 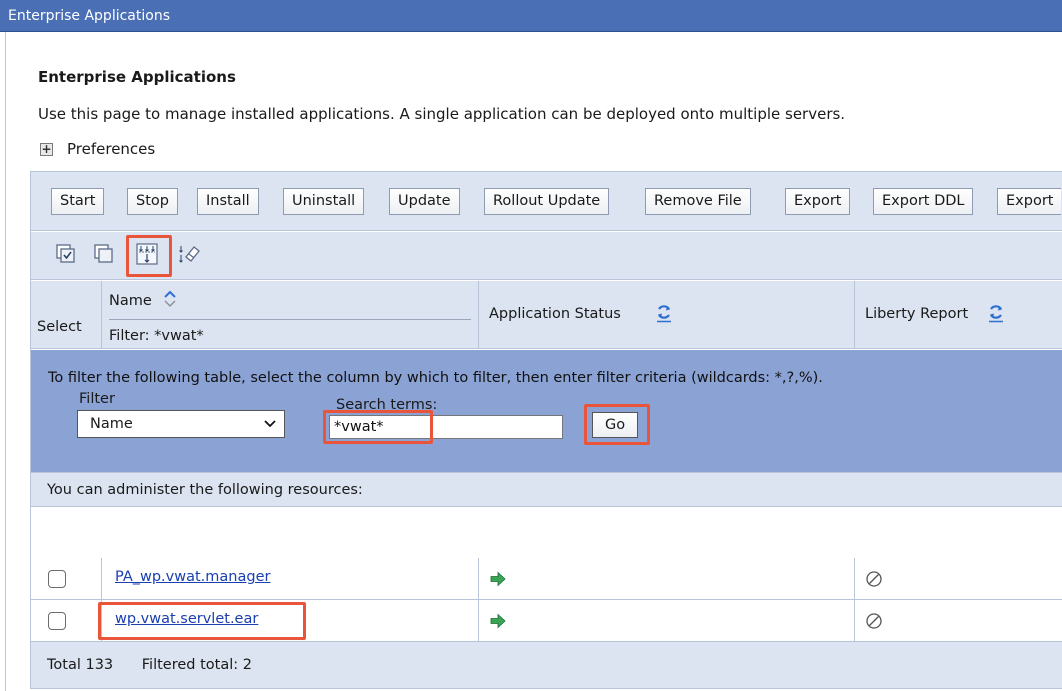 I want to click on status-header-label: Application Status, so click(x=555, y=314).